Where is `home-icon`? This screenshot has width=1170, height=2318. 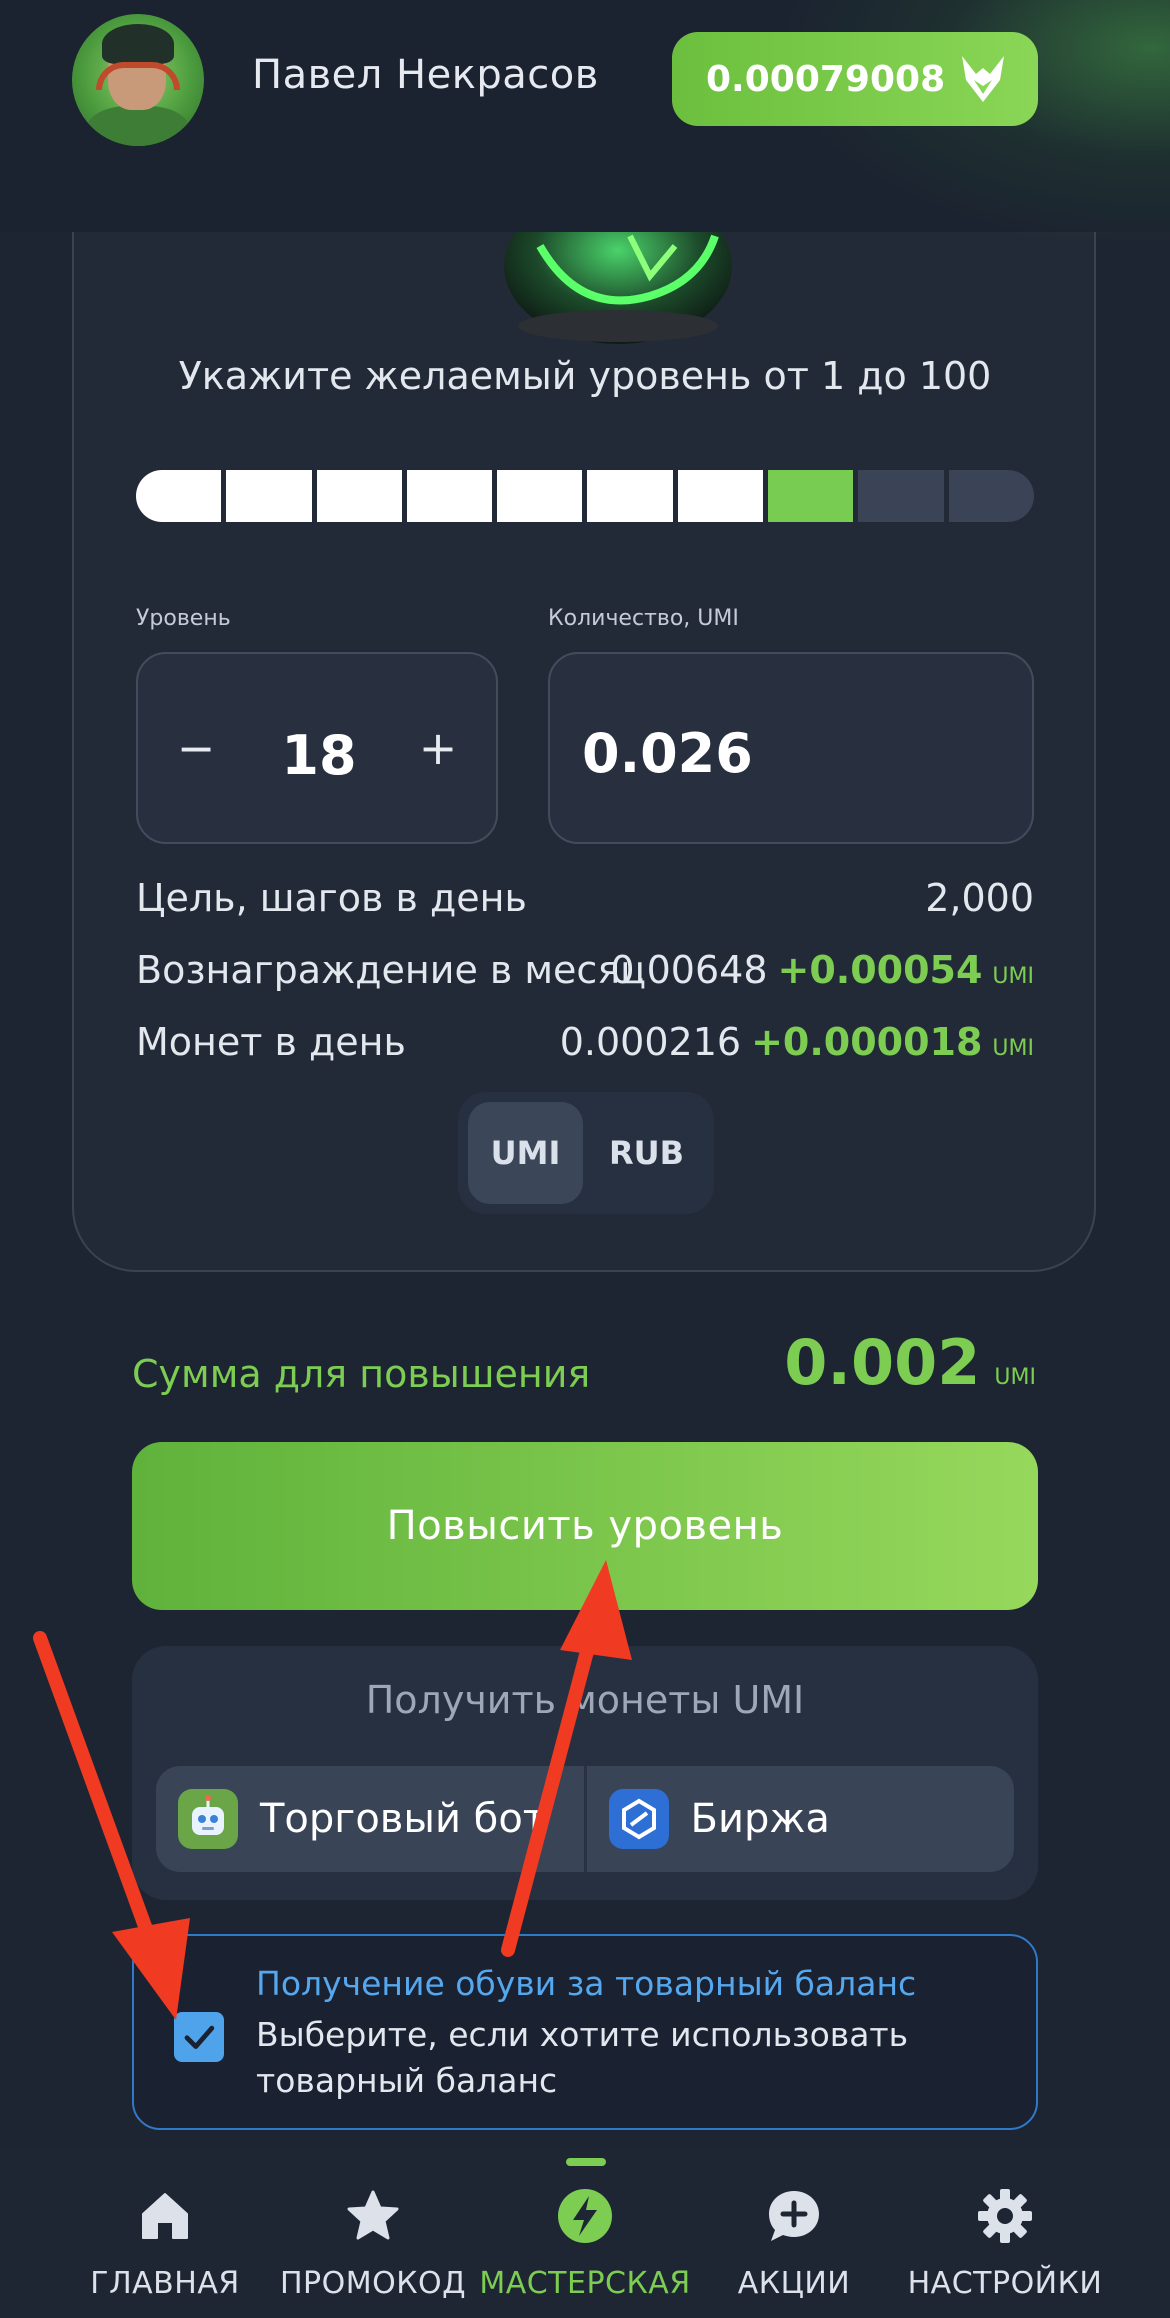
home-icon is located at coordinates (165, 2216).